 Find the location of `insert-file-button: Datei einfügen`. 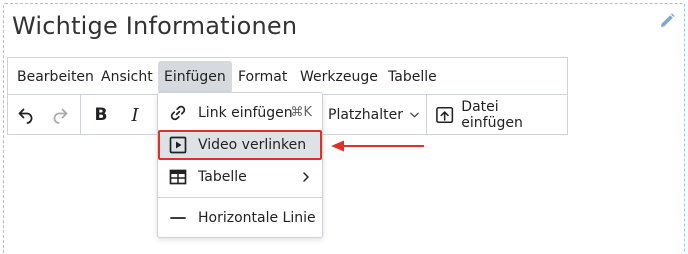

insert-file-button: Datei einfügen is located at coordinates (498, 115).